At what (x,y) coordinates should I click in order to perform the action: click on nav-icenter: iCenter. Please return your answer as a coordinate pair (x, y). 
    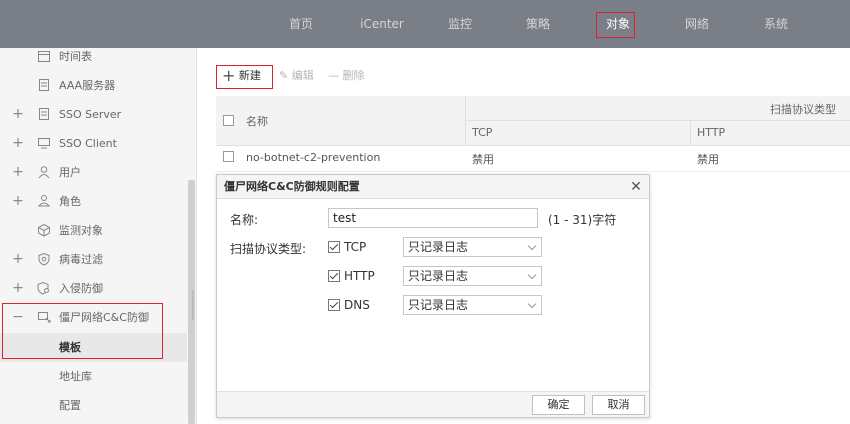
    Looking at the image, I should click on (382, 24).